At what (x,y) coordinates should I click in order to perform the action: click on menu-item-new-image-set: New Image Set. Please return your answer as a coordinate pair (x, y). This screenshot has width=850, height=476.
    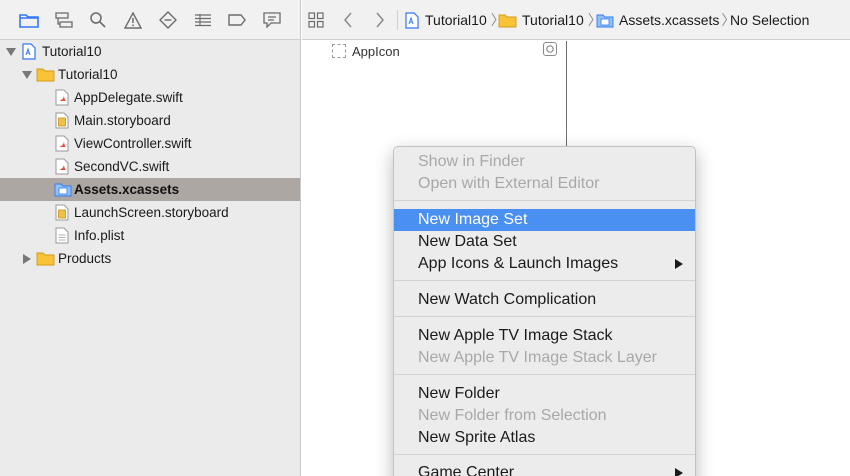
    Looking at the image, I should click on (544, 220).